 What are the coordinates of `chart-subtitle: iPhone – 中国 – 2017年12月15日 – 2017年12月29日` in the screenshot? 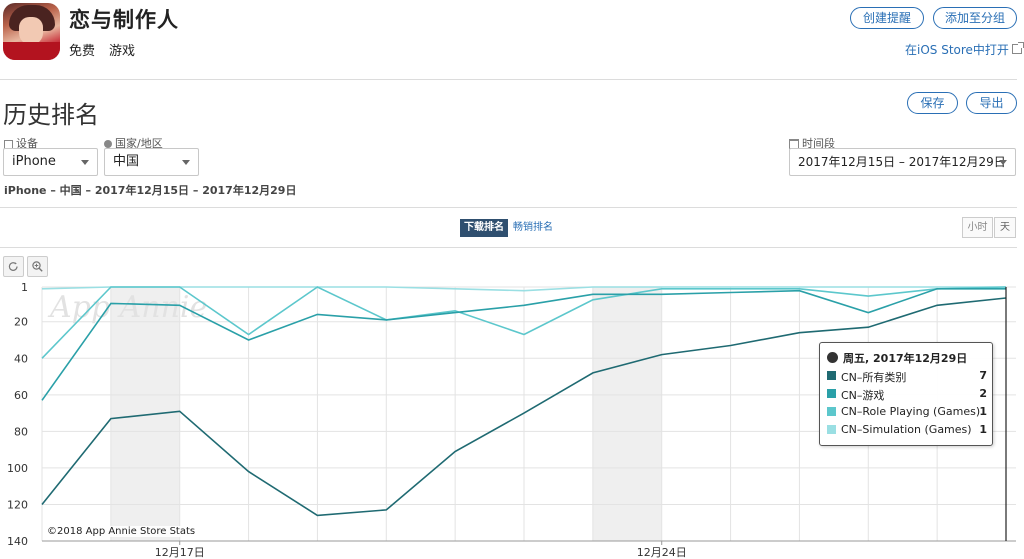 It's located at (150, 190).